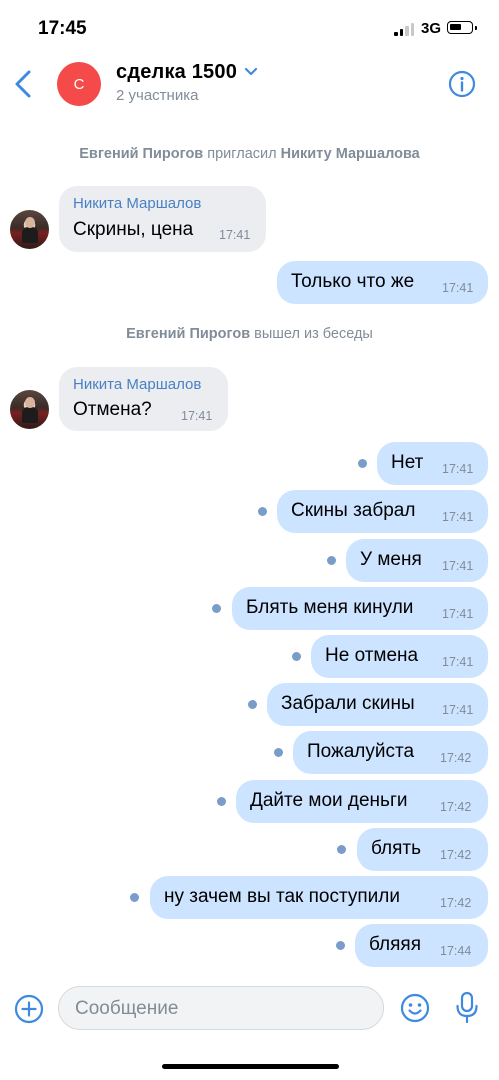 Image resolution: width=499 pixels, height=1080 pixels. I want to click on info-icon, so click(462, 84).